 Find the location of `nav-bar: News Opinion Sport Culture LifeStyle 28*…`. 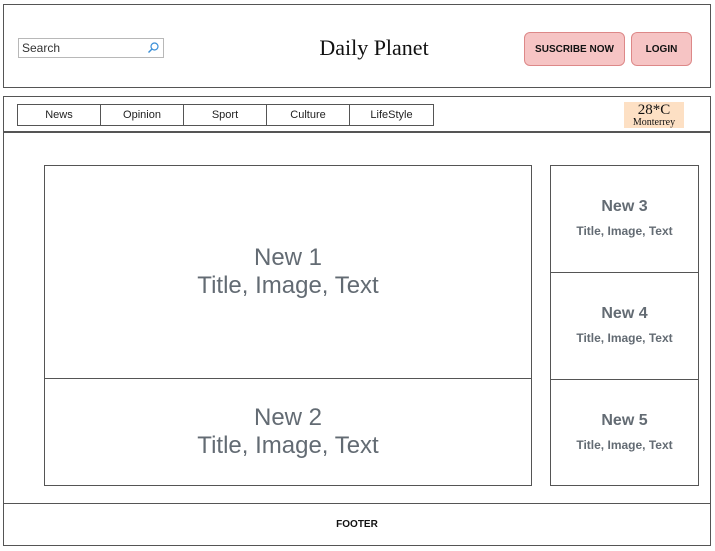

nav-bar: News Opinion Sport Culture LifeStyle 28*… is located at coordinates (357, 114).